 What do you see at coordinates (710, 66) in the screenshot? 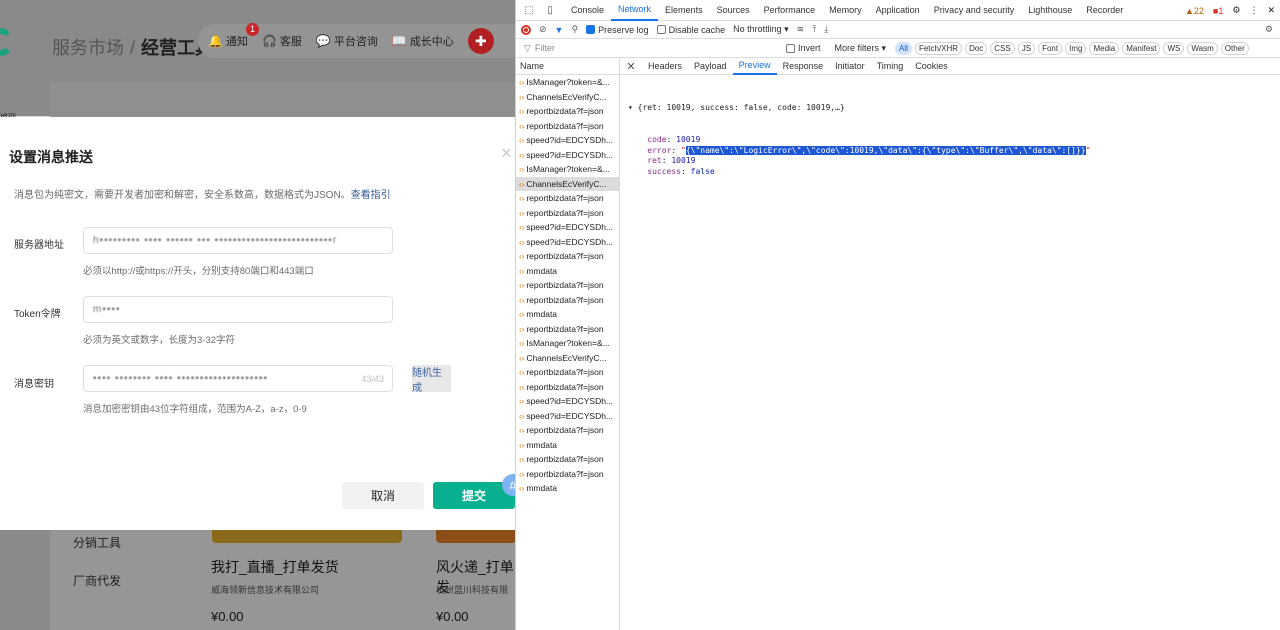
I see `detail-tab-payload: Payload` at bounding box center [710, 66].